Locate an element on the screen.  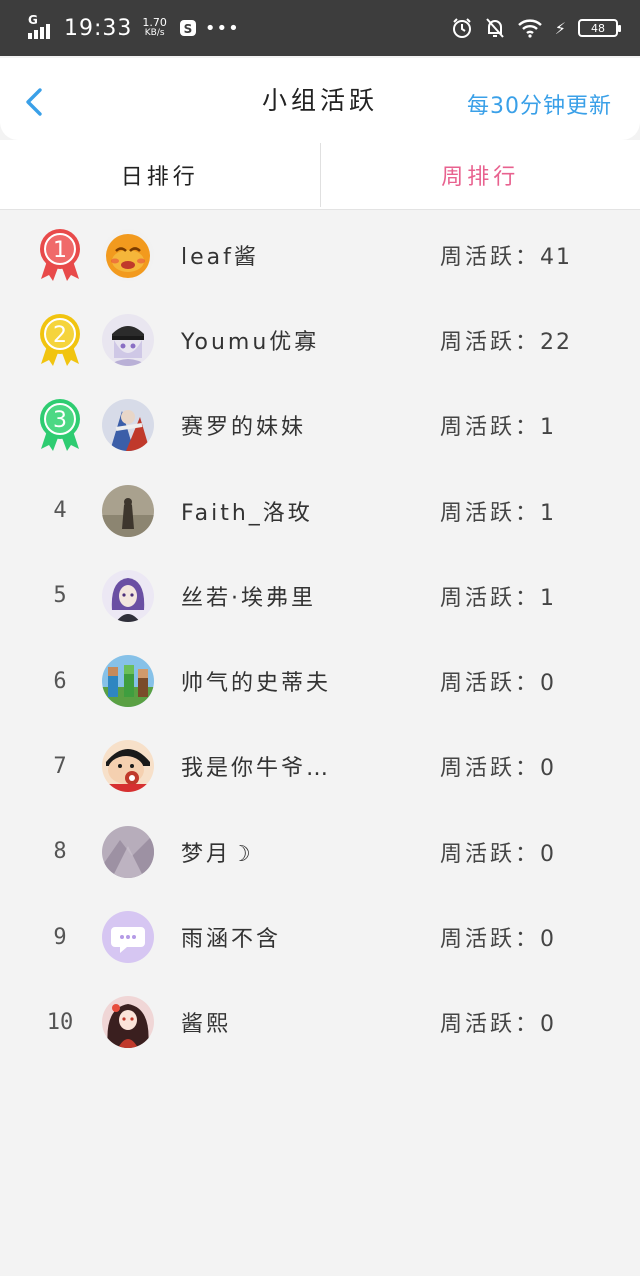
member-name: 帅气的史蒂夫 is located at coordinates (256, 684).